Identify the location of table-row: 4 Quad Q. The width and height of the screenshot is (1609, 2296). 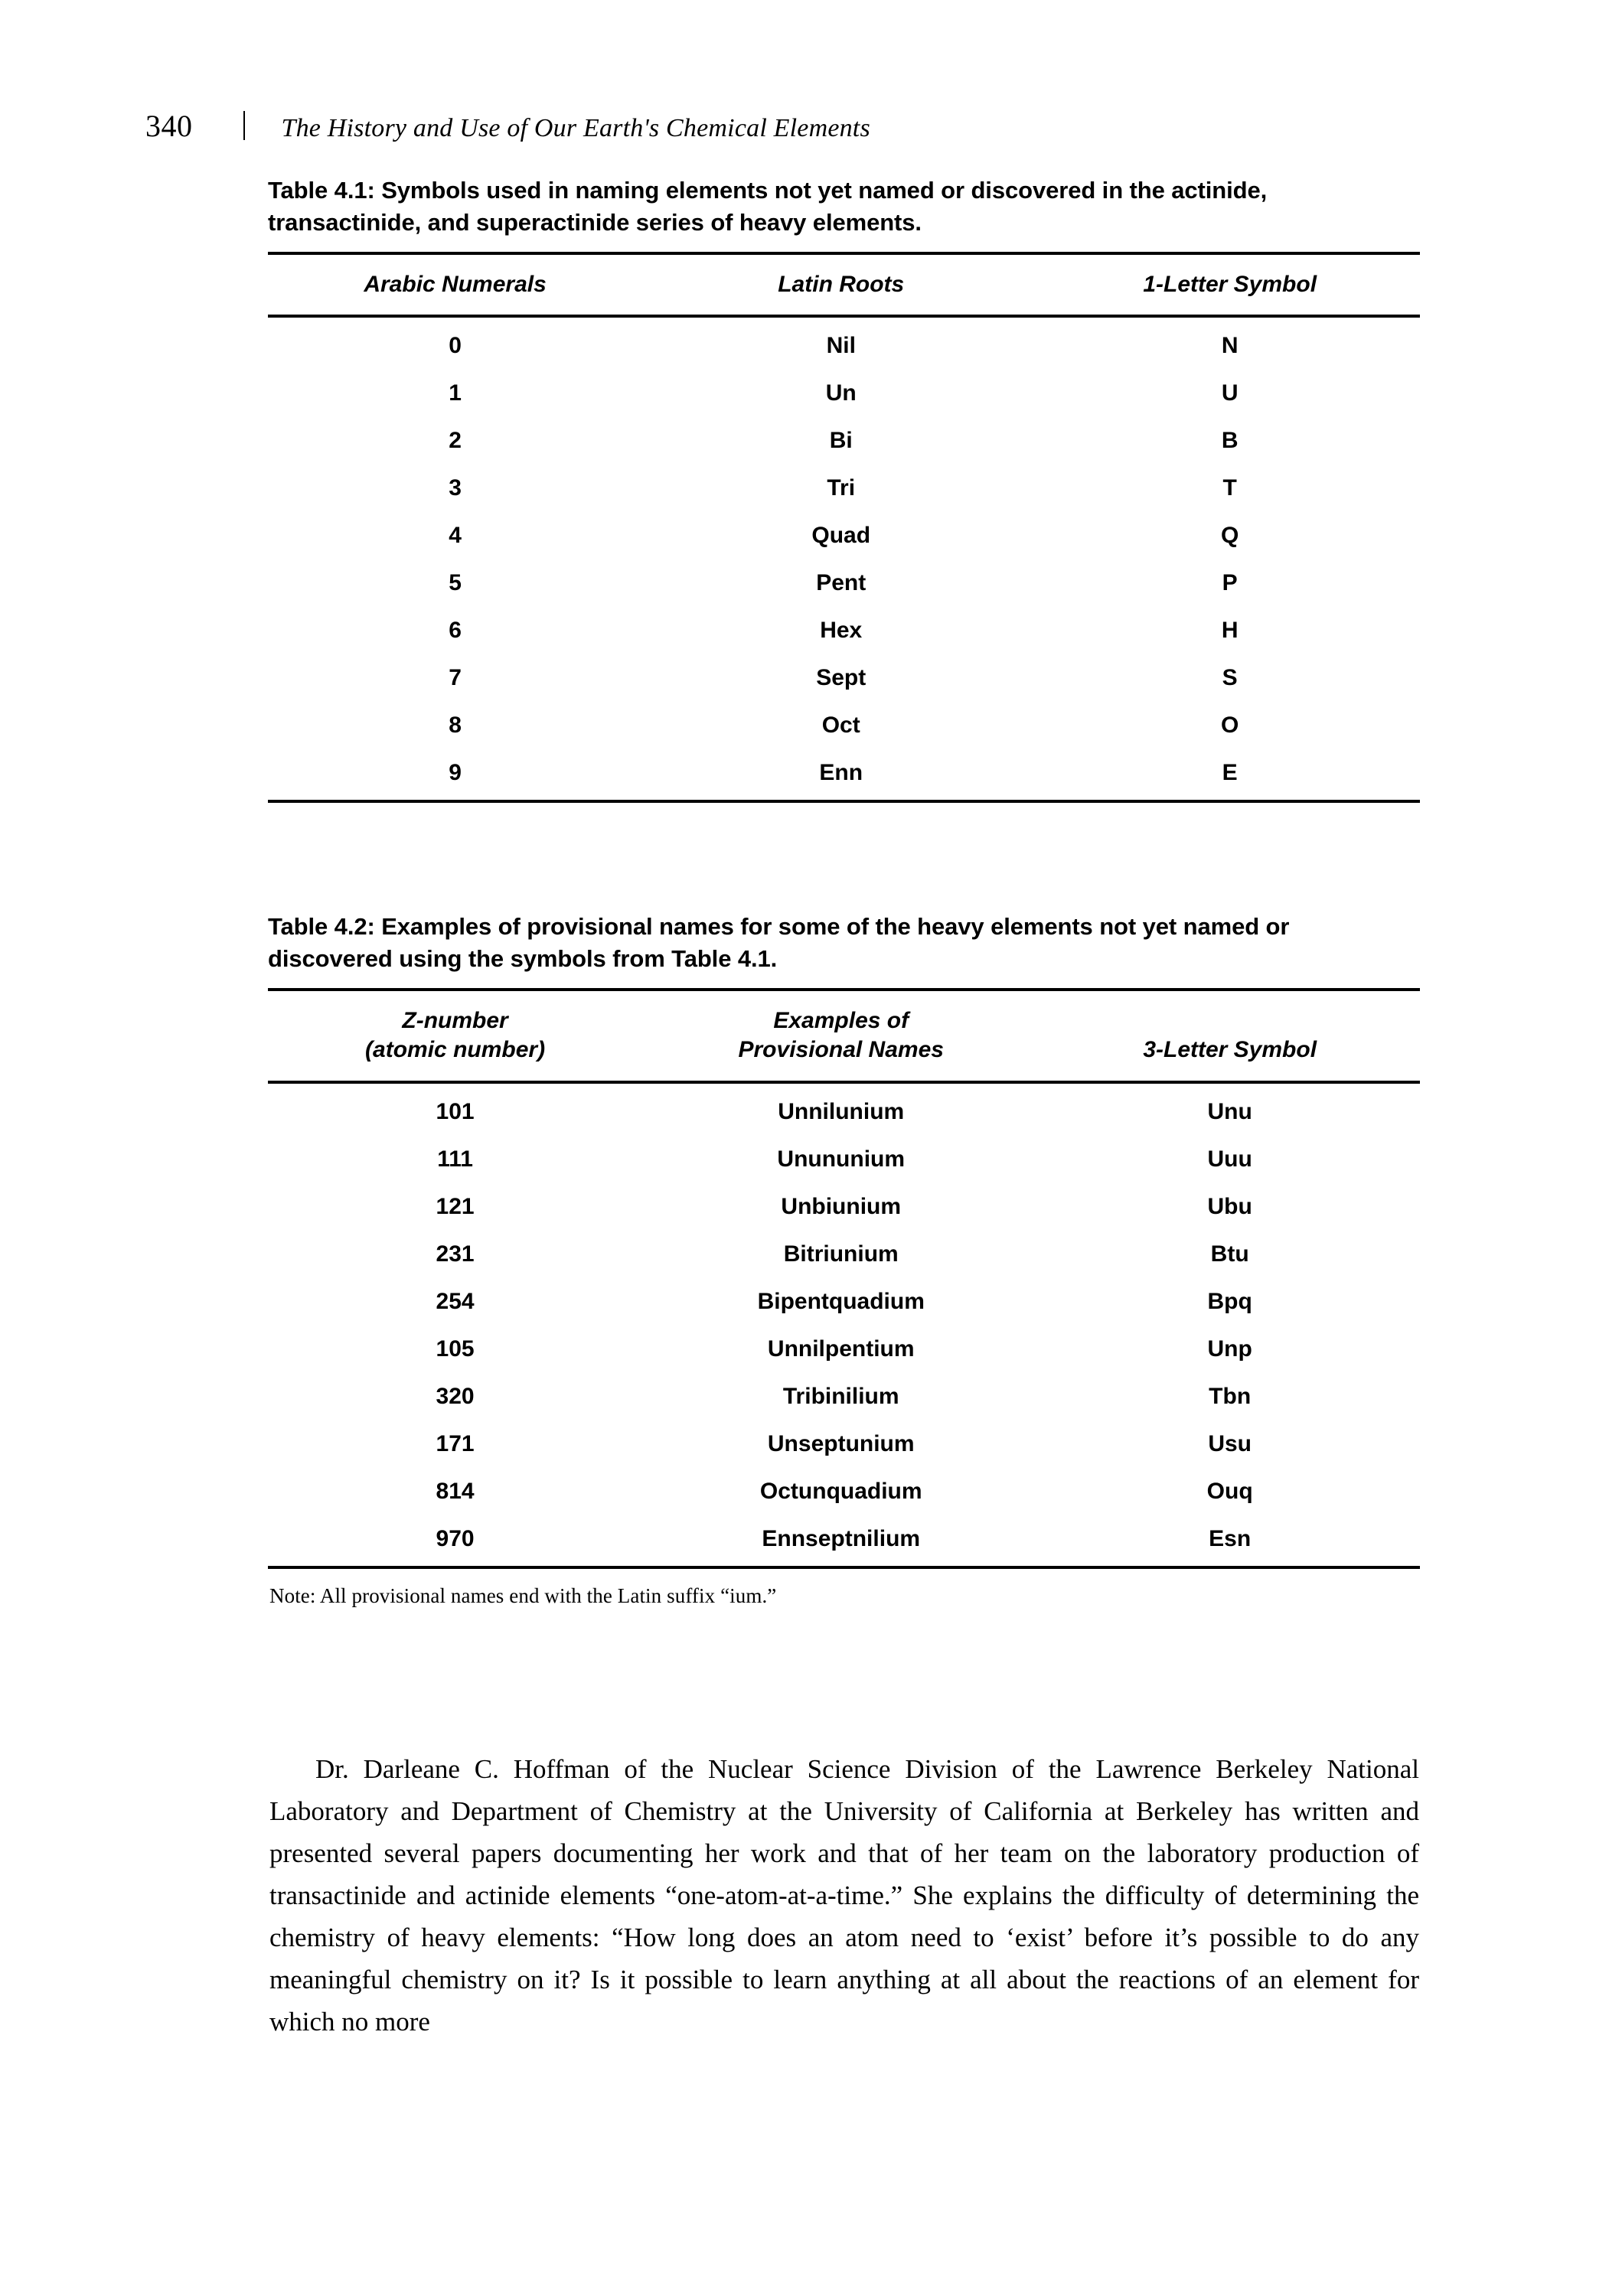
(844, 535).